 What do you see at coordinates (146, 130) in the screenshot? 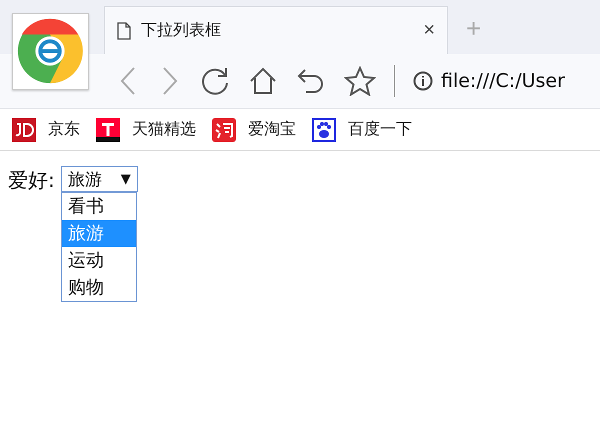
I see `bookmark-link: 天猫精选` at bounding box center [146, 130].